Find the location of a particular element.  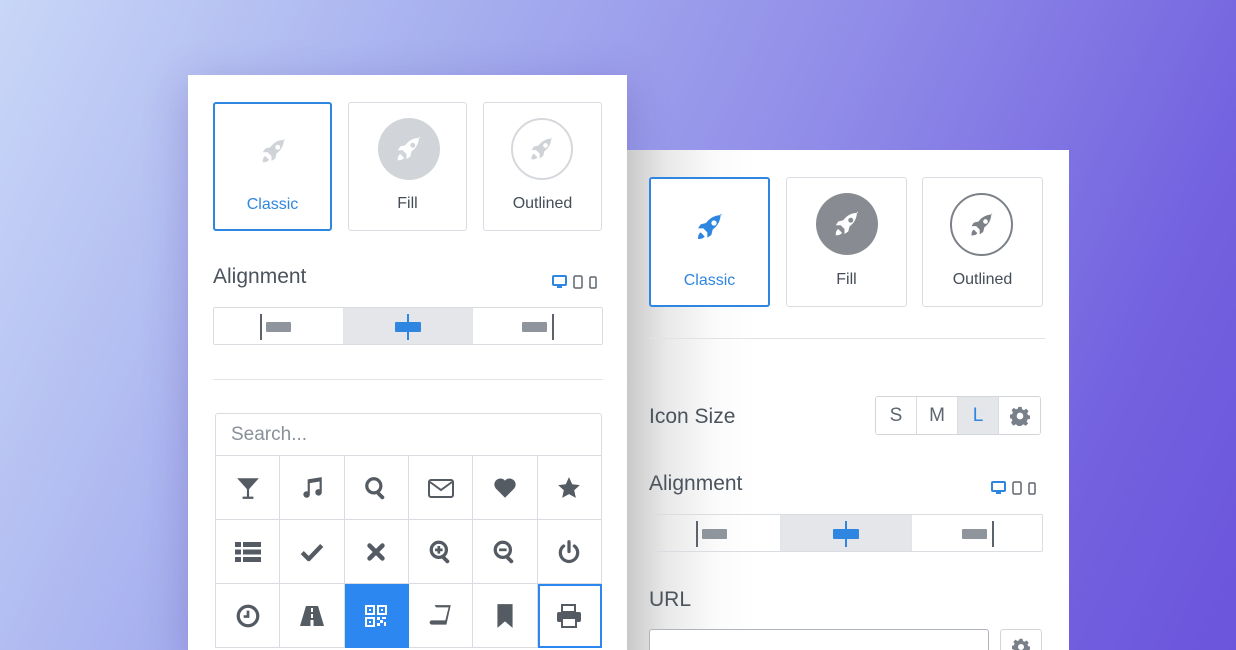

size-settings-button is located at coordinates (1019, 415).